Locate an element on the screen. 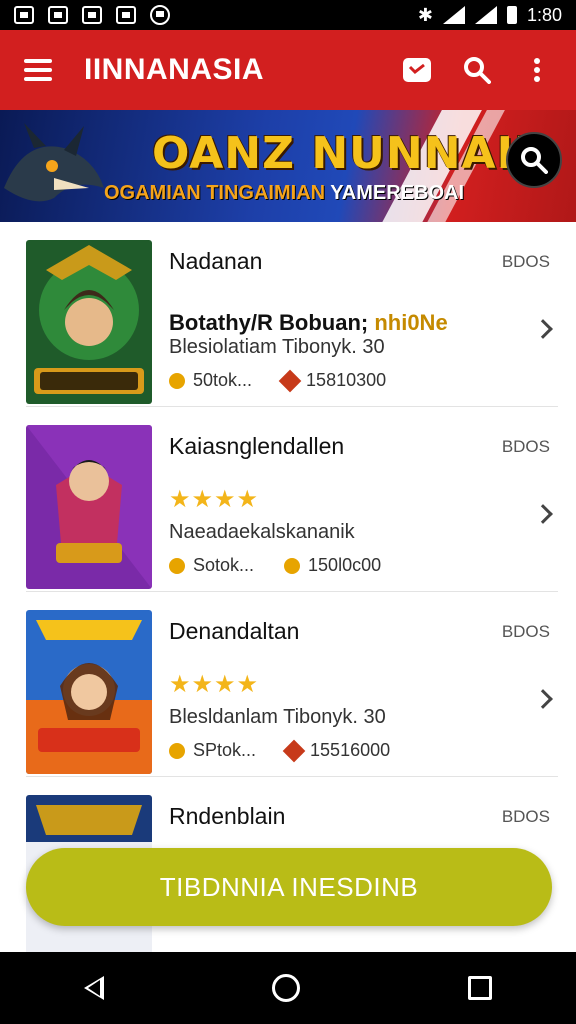  wifi-icon is located at coordinates (485, 15).